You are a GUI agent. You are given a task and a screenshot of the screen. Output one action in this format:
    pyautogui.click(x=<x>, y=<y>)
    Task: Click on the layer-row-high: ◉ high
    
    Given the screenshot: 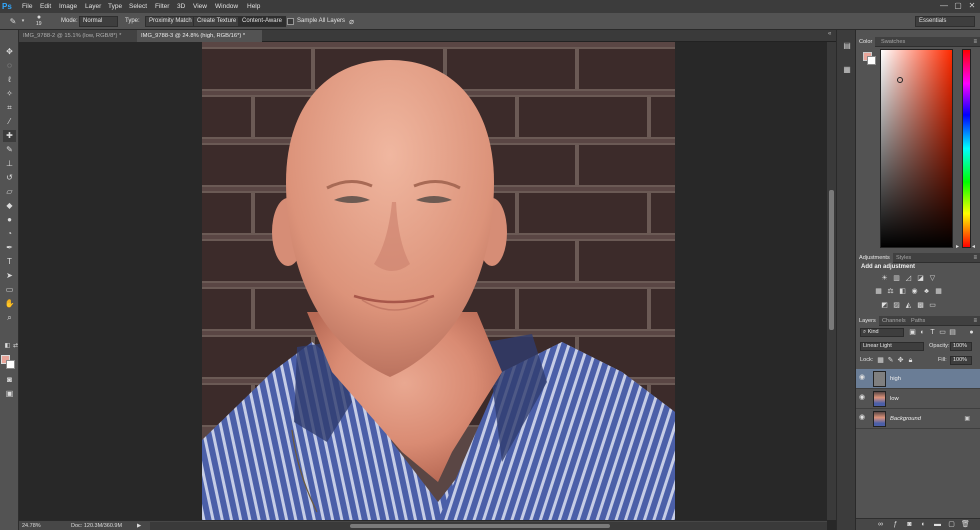 What is the action you would take?
    pyautogui.click(x=918, y=379)
    